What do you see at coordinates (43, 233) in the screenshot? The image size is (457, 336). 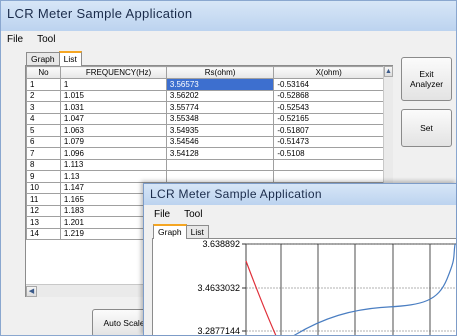 I see `cell-no: 14` at bounding box center [43, 233].